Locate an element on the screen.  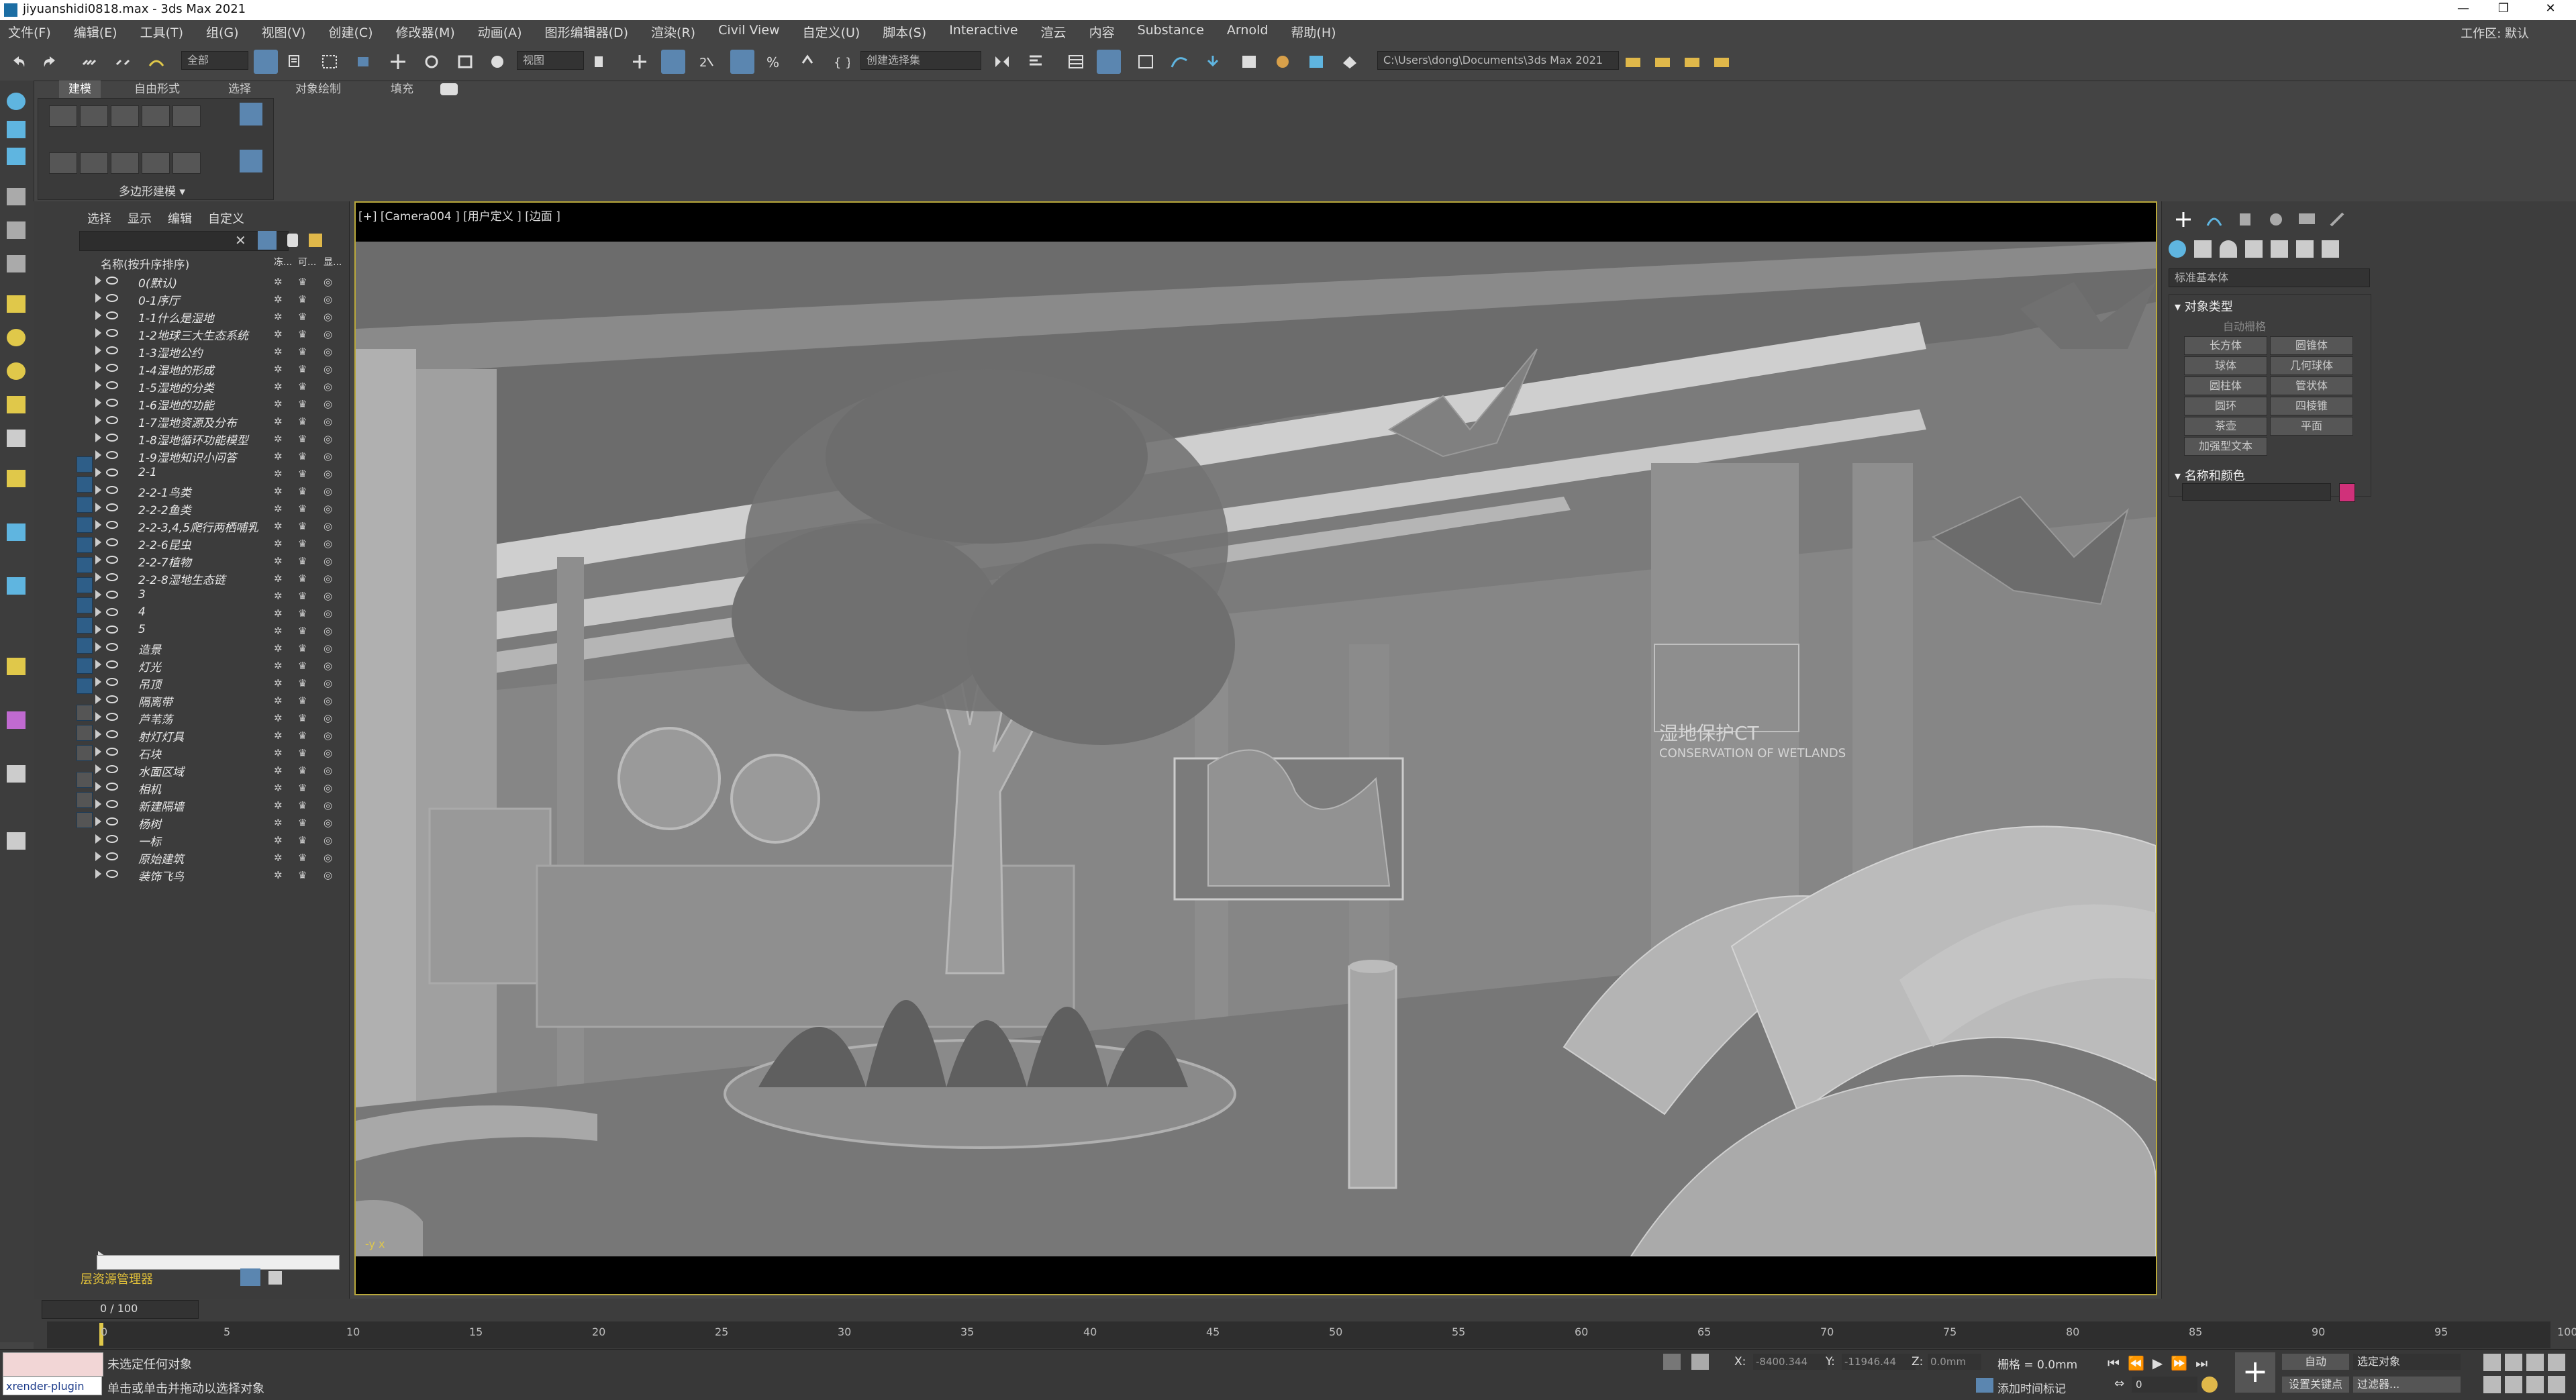
menu-item: 渲染(R) is located at coordinates (673, 32).